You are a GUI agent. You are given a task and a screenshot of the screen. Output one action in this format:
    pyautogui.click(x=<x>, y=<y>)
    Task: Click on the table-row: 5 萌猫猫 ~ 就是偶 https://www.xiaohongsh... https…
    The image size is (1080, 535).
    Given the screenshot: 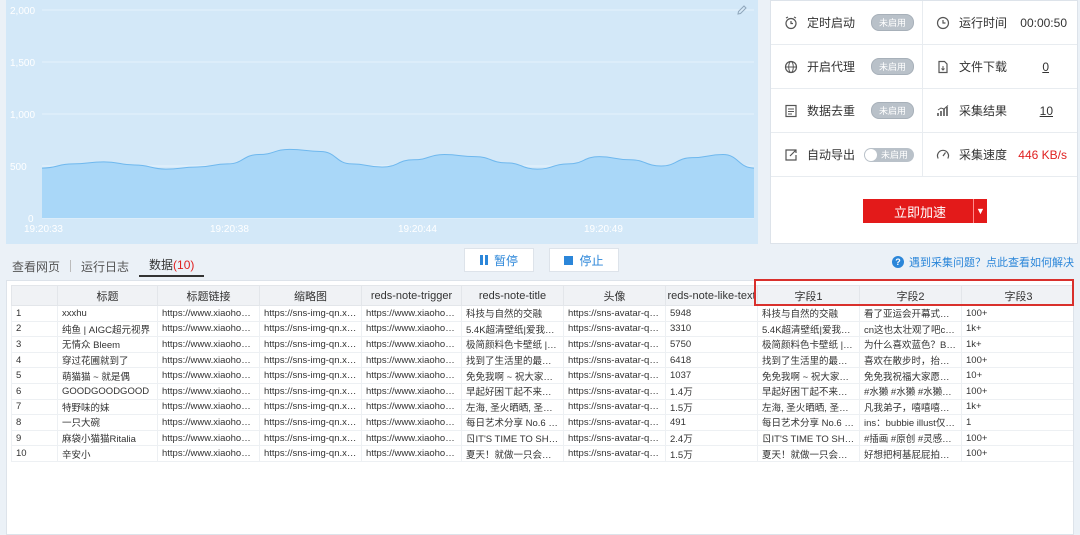 What is the action you would take?
    pyautogui.click(x=542, y=375)
    